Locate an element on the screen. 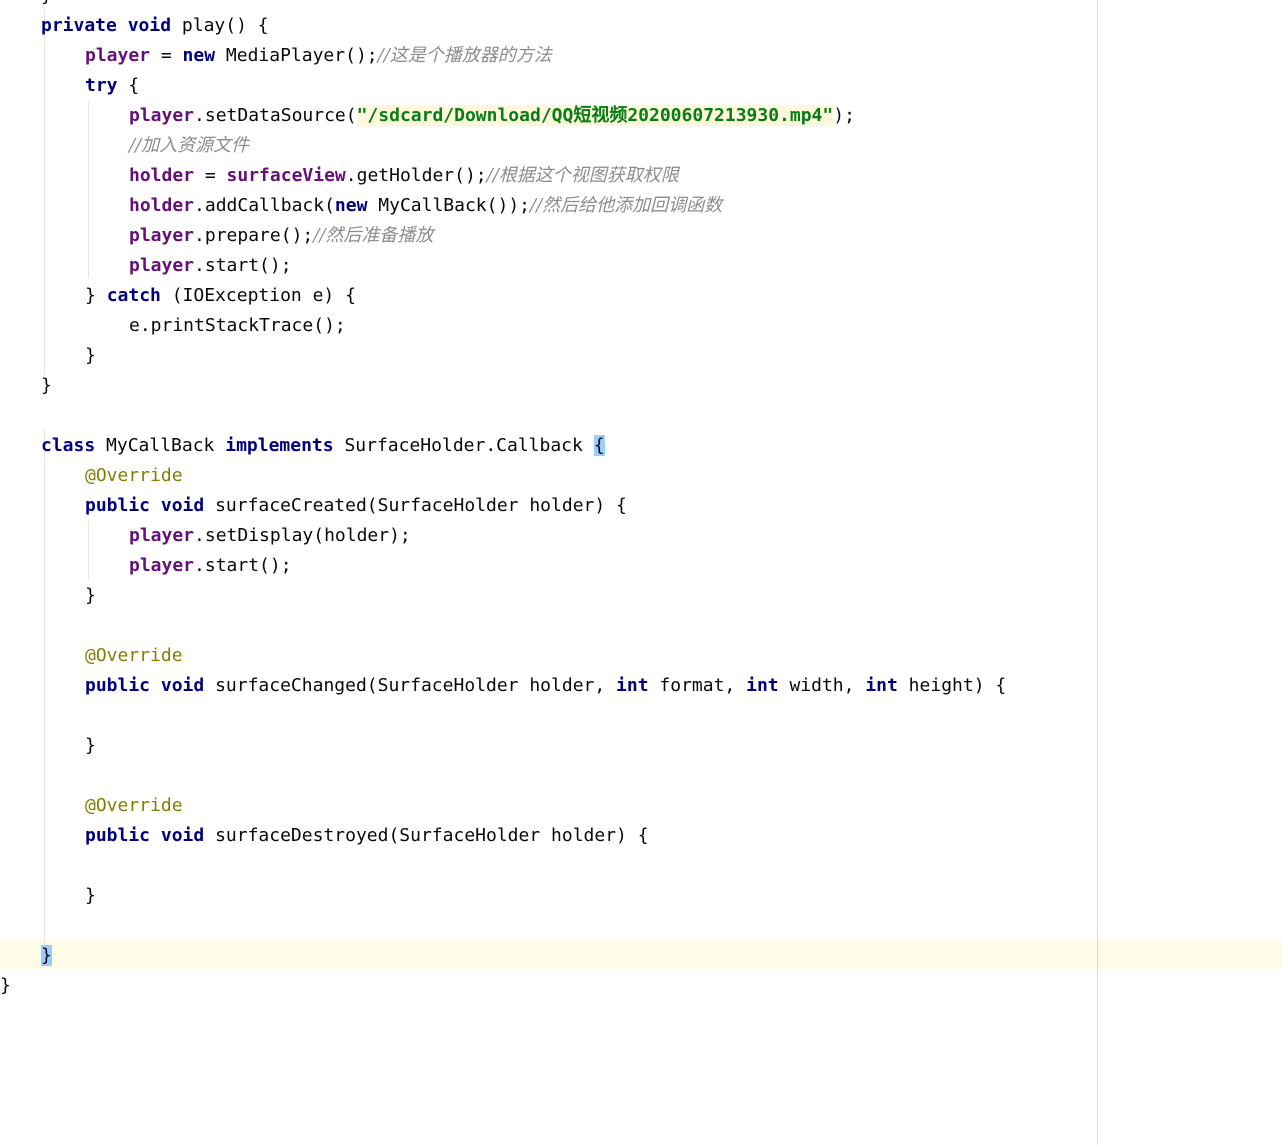 The height and width of the screenshot is (1145, 1282). current-line-highlight is located at coordinates (641, 954).